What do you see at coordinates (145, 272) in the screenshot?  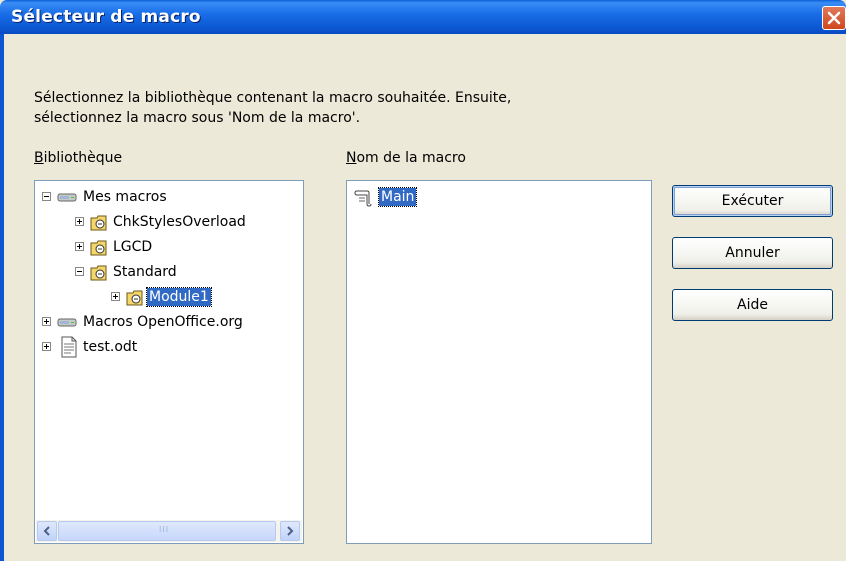 I see `tree-item-label: Standard` at bounding box center [145, 272].